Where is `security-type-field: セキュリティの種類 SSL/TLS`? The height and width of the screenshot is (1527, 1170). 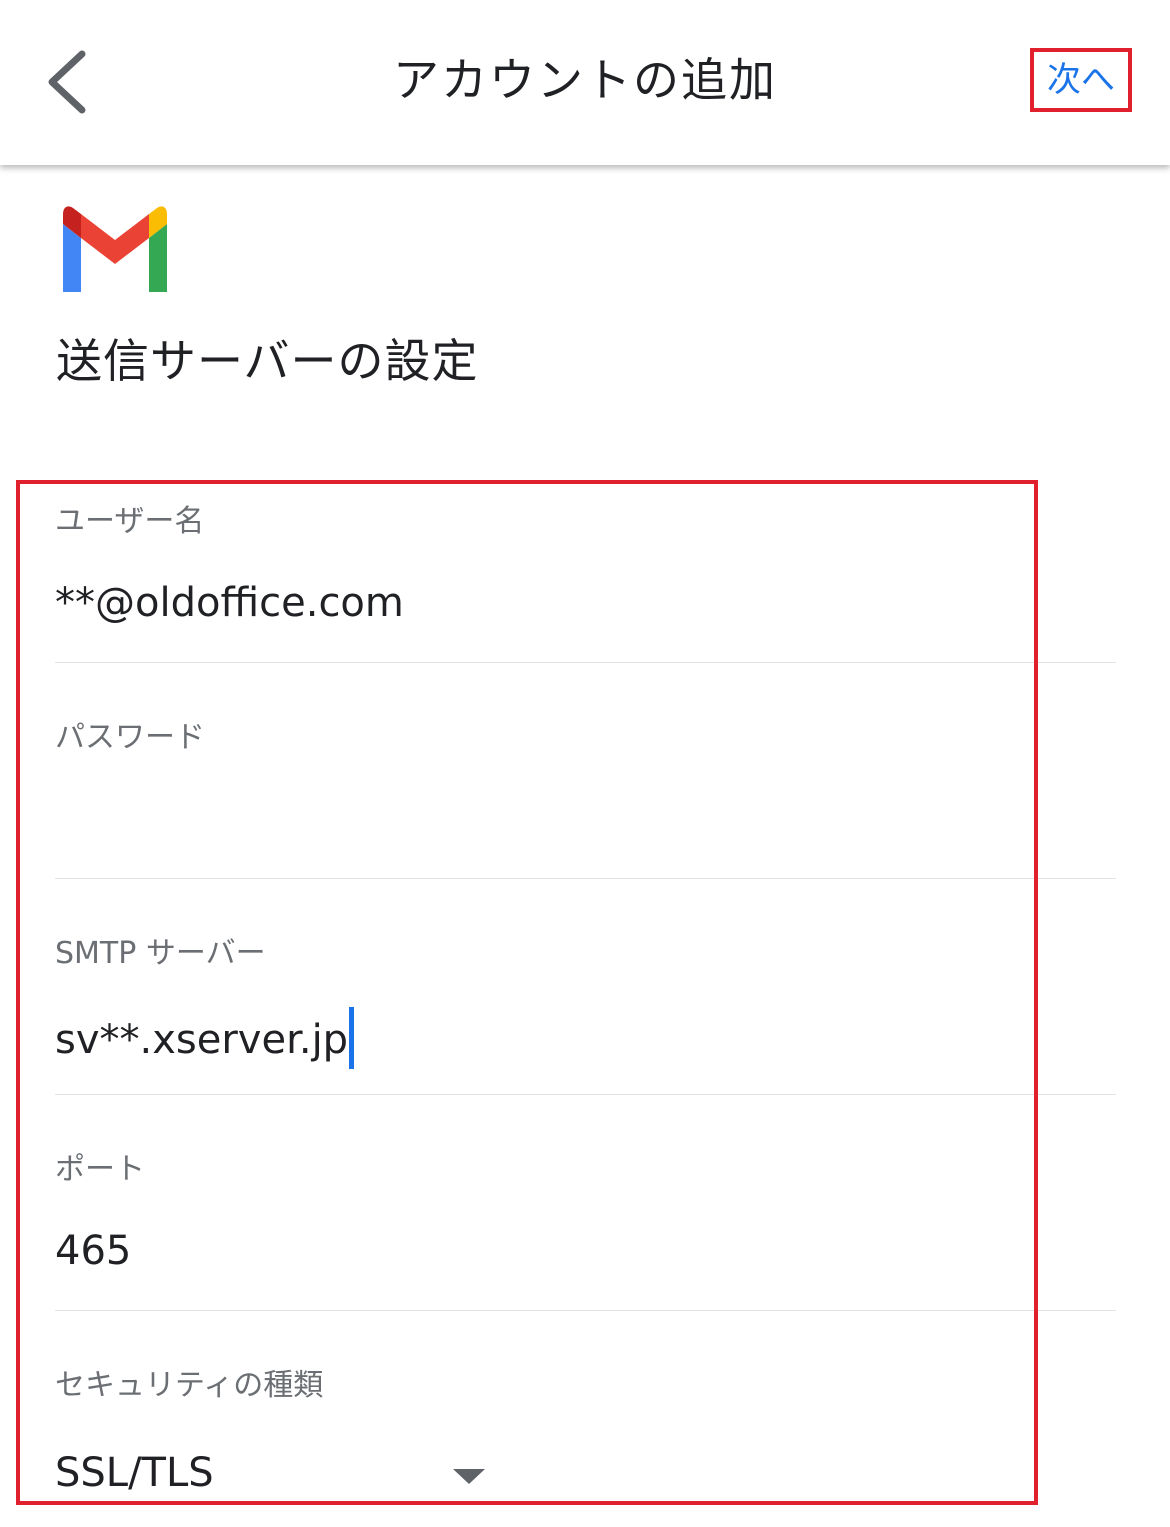 security-type-field: セキュリティの種類 SSL/TLS is located at coordinates (585, 1419).